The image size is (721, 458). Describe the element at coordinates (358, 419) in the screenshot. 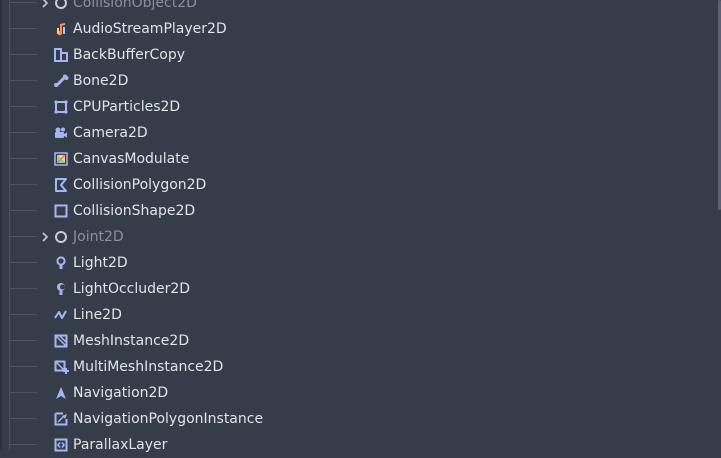

I see `tree-item: NavigationPolygonInstance` at that location.